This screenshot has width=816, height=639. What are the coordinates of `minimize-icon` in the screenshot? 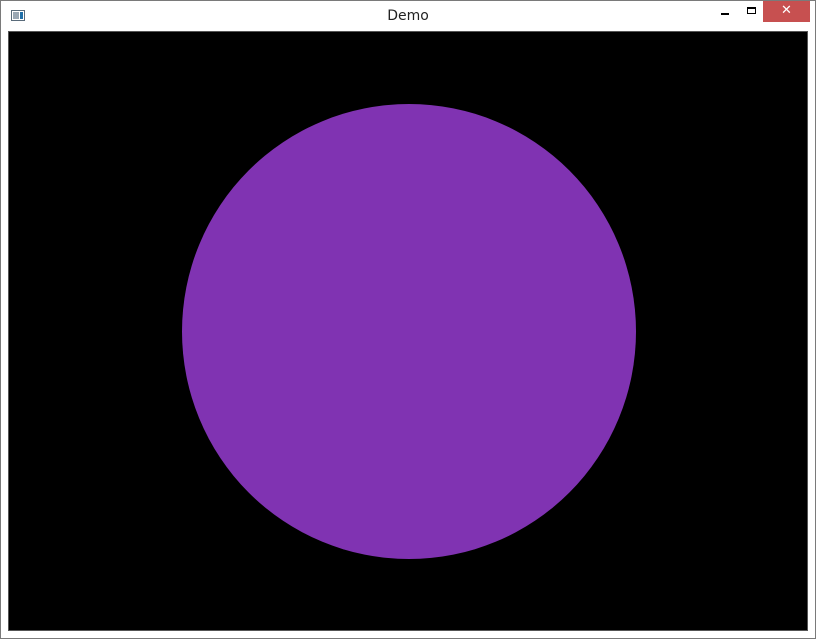 It's located at (725, 14).